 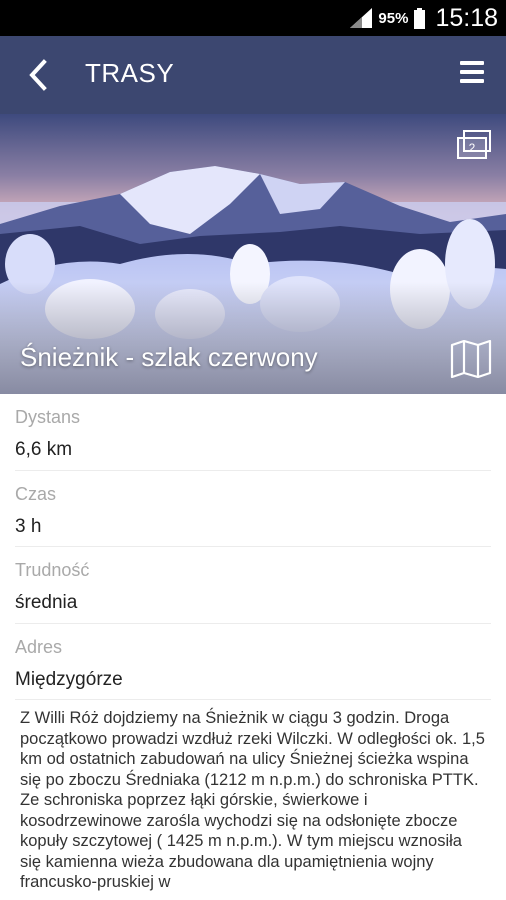 I want to click on back-button, so click(x=40, y=75).